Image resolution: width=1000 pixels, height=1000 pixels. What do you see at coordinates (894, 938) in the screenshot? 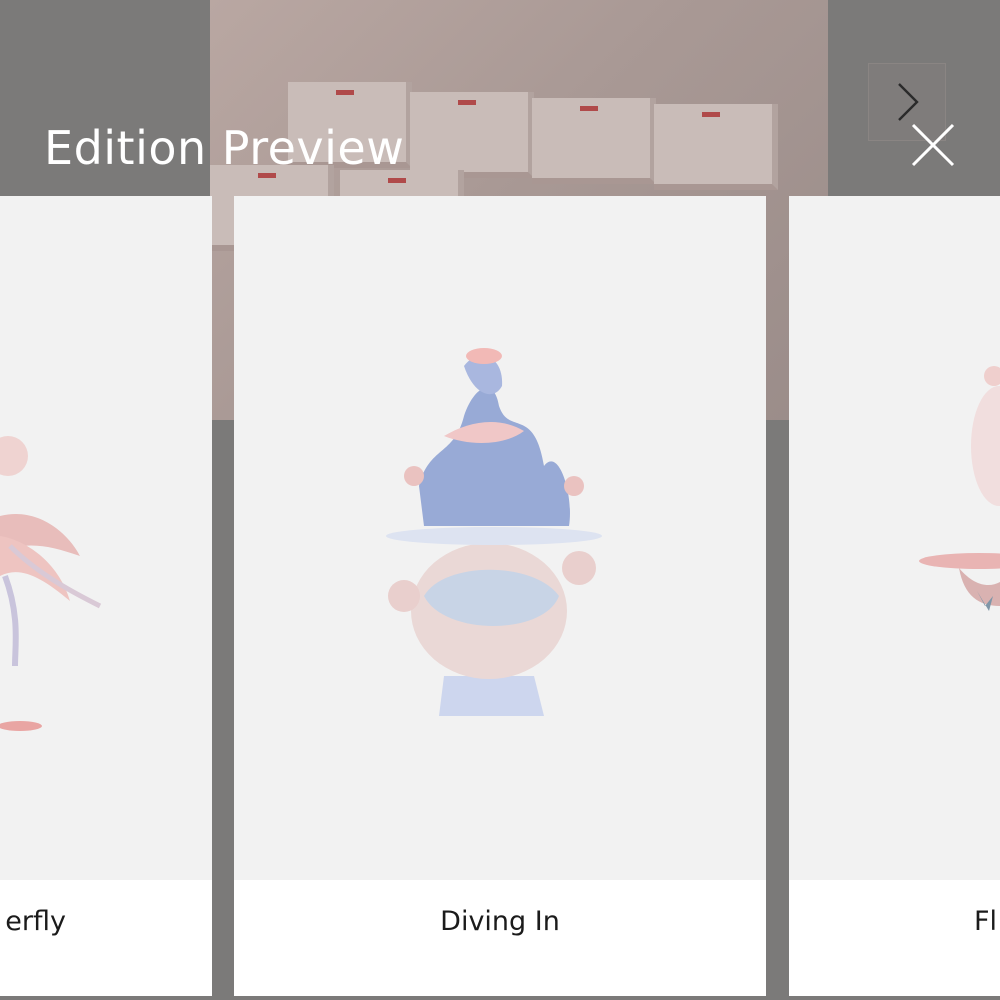
I see `card-caption: Fl` at bounding box center [894, 938].